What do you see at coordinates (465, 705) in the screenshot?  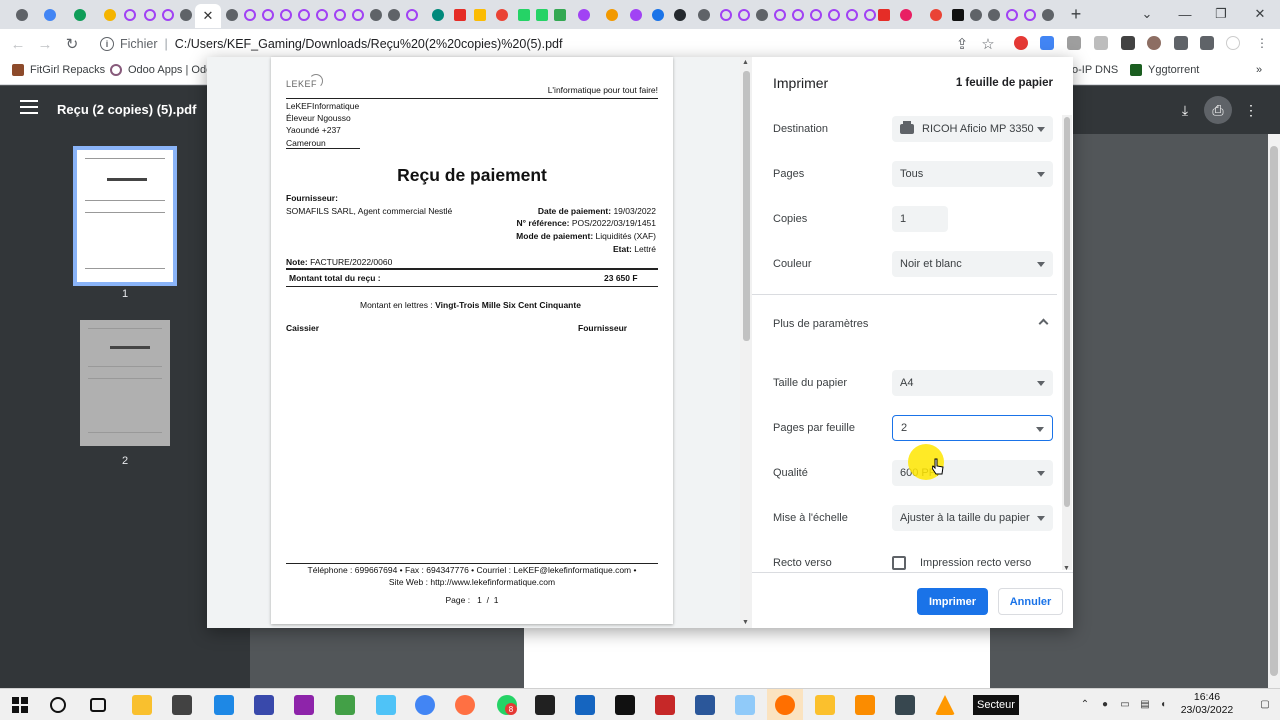 I see `firefox-icon` at bounding box center [465, 705].